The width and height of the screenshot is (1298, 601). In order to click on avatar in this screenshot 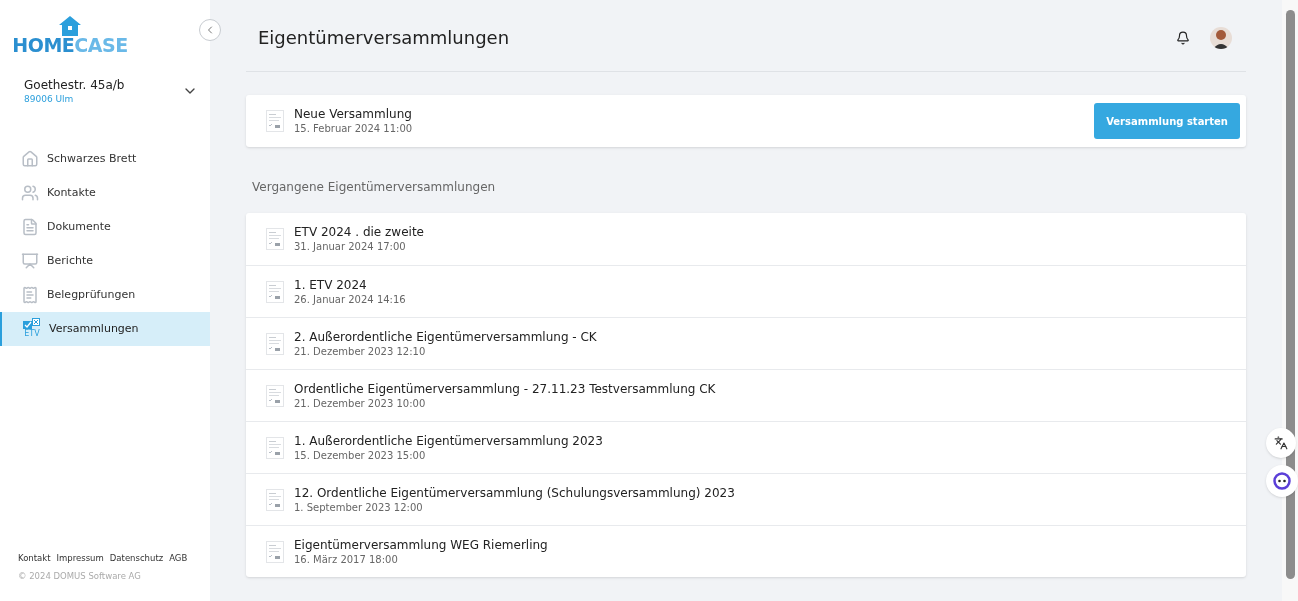, I will do `click(1221, 37)`.